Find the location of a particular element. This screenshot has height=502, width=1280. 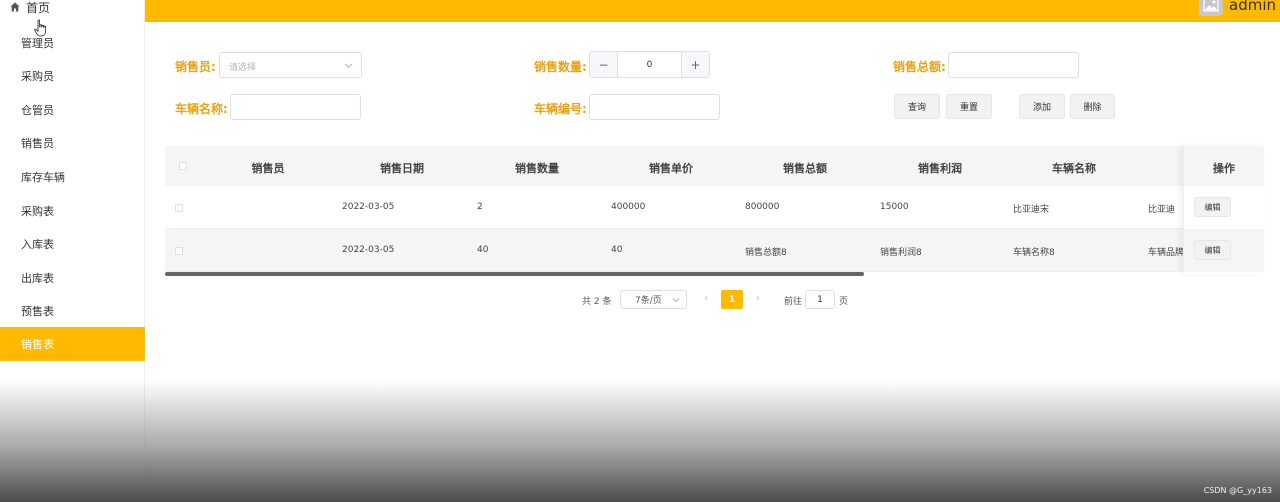

sidebar-item-salesperson: 销售员 is located at coordinates (72, 143).